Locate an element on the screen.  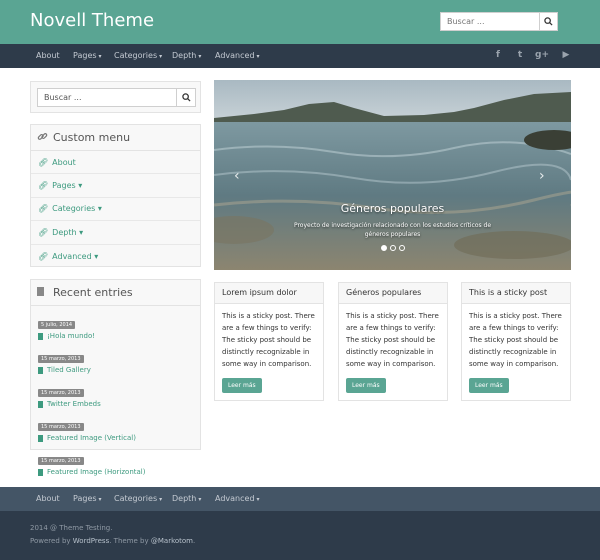
menu-item-pages: 🔗︎ Pages ▾ is located at coordinates (115, 186).